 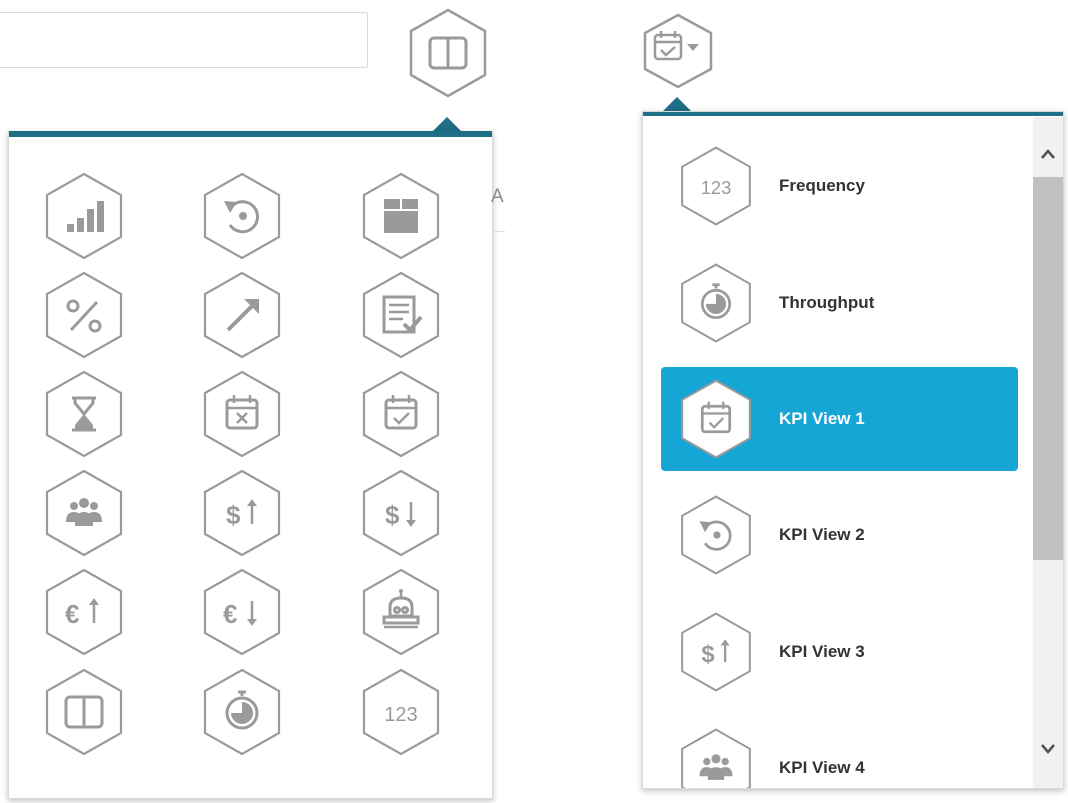 I want to click on icon-option-columns, so click(x=84, y=712).